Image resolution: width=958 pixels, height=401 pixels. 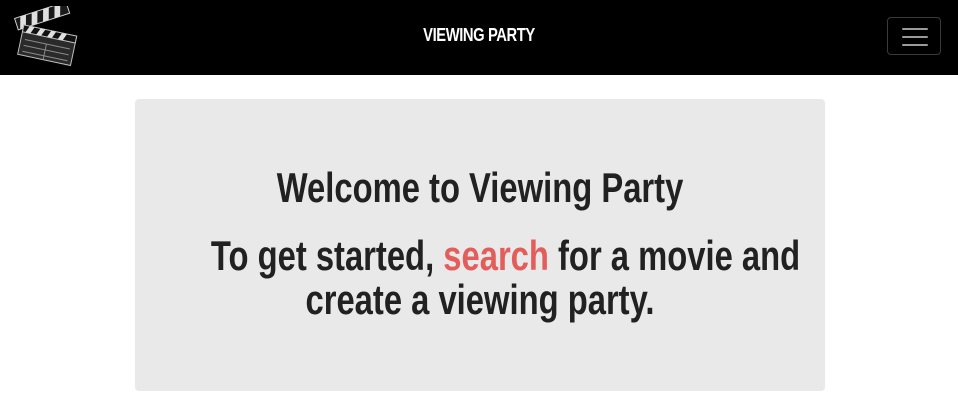 I want to click on navbar-brand: VIEWING PARTY, so click(x=479, y=35).